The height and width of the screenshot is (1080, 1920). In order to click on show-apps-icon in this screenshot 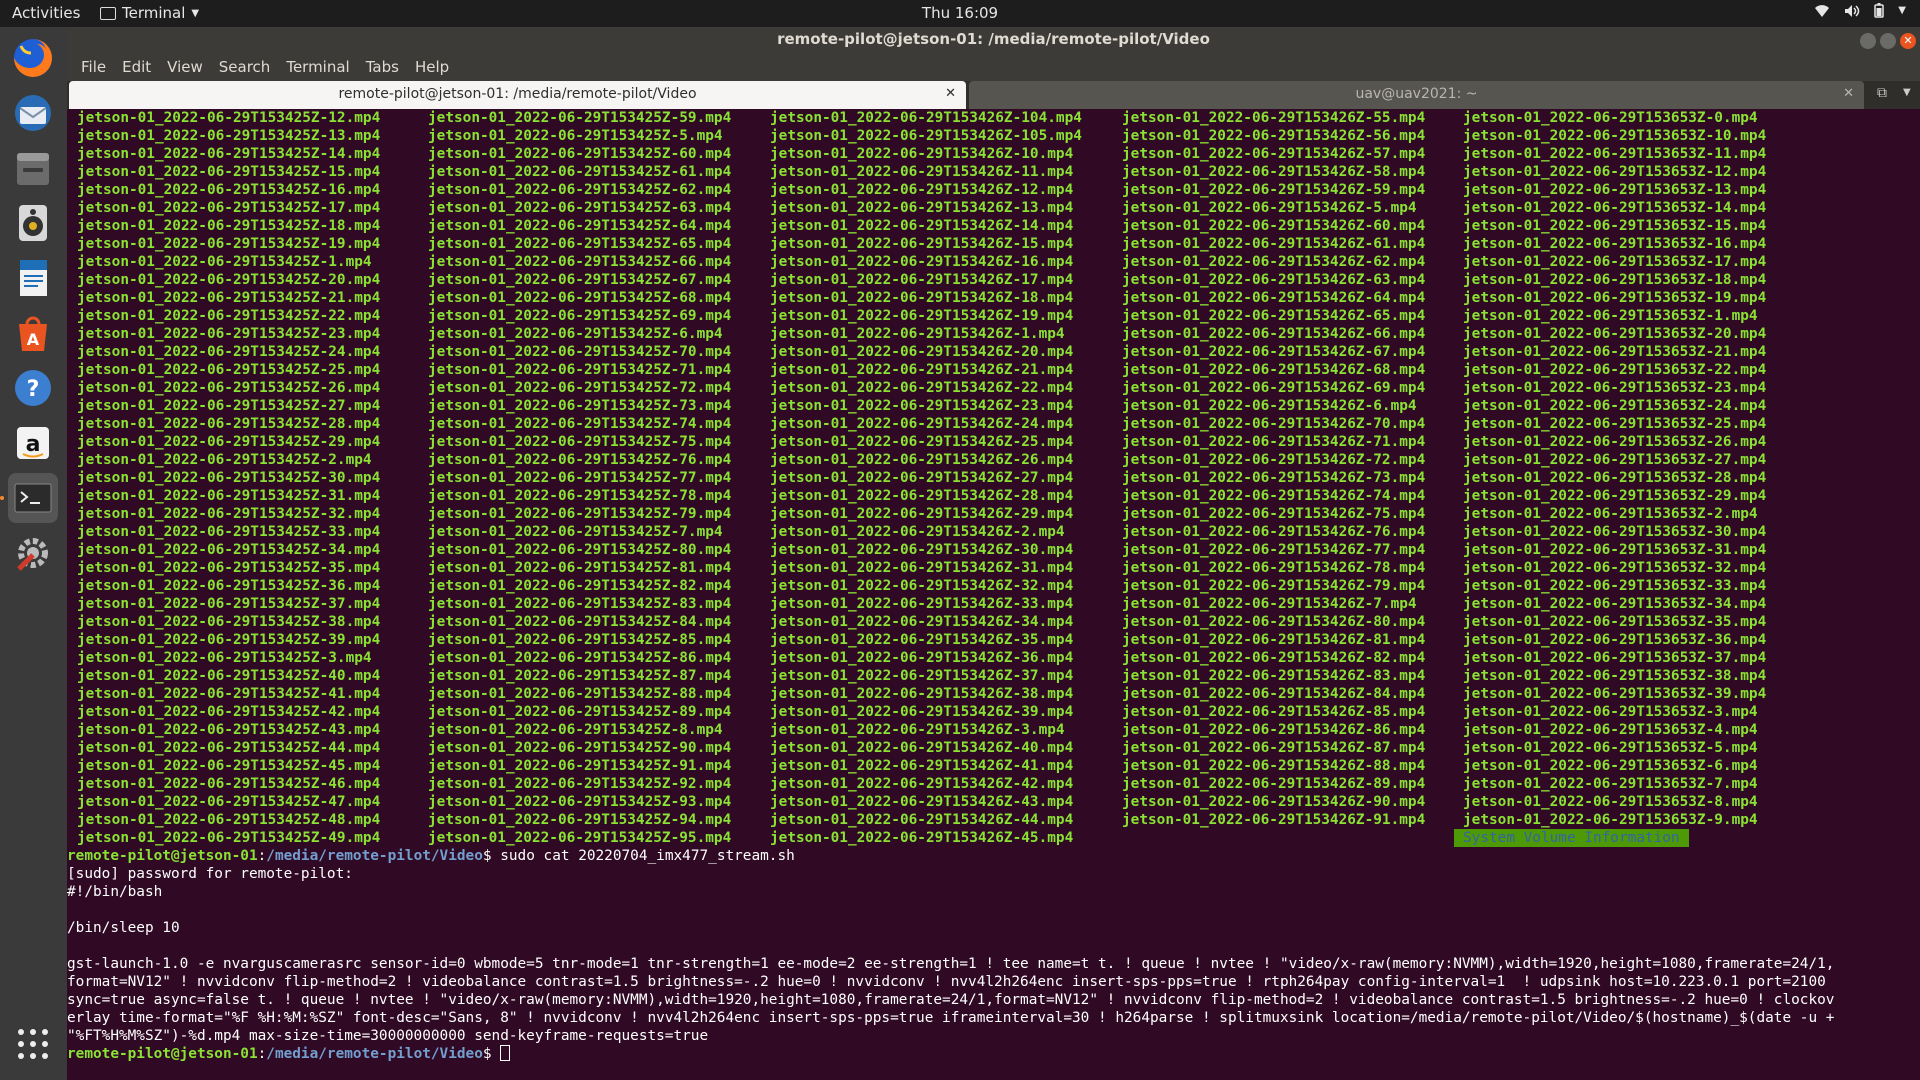, I will do `click(33, 1044)`.